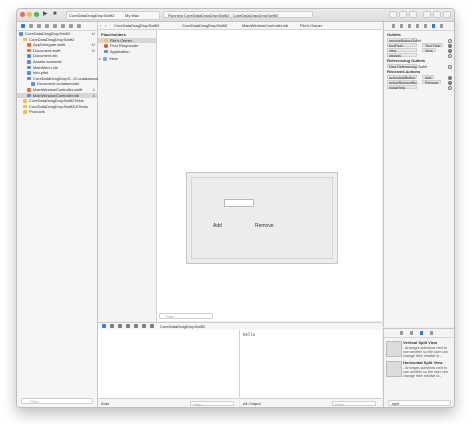 This screenshot has height=424, width=474. I want to click on assistant-editor-icon, so click(403, 14).